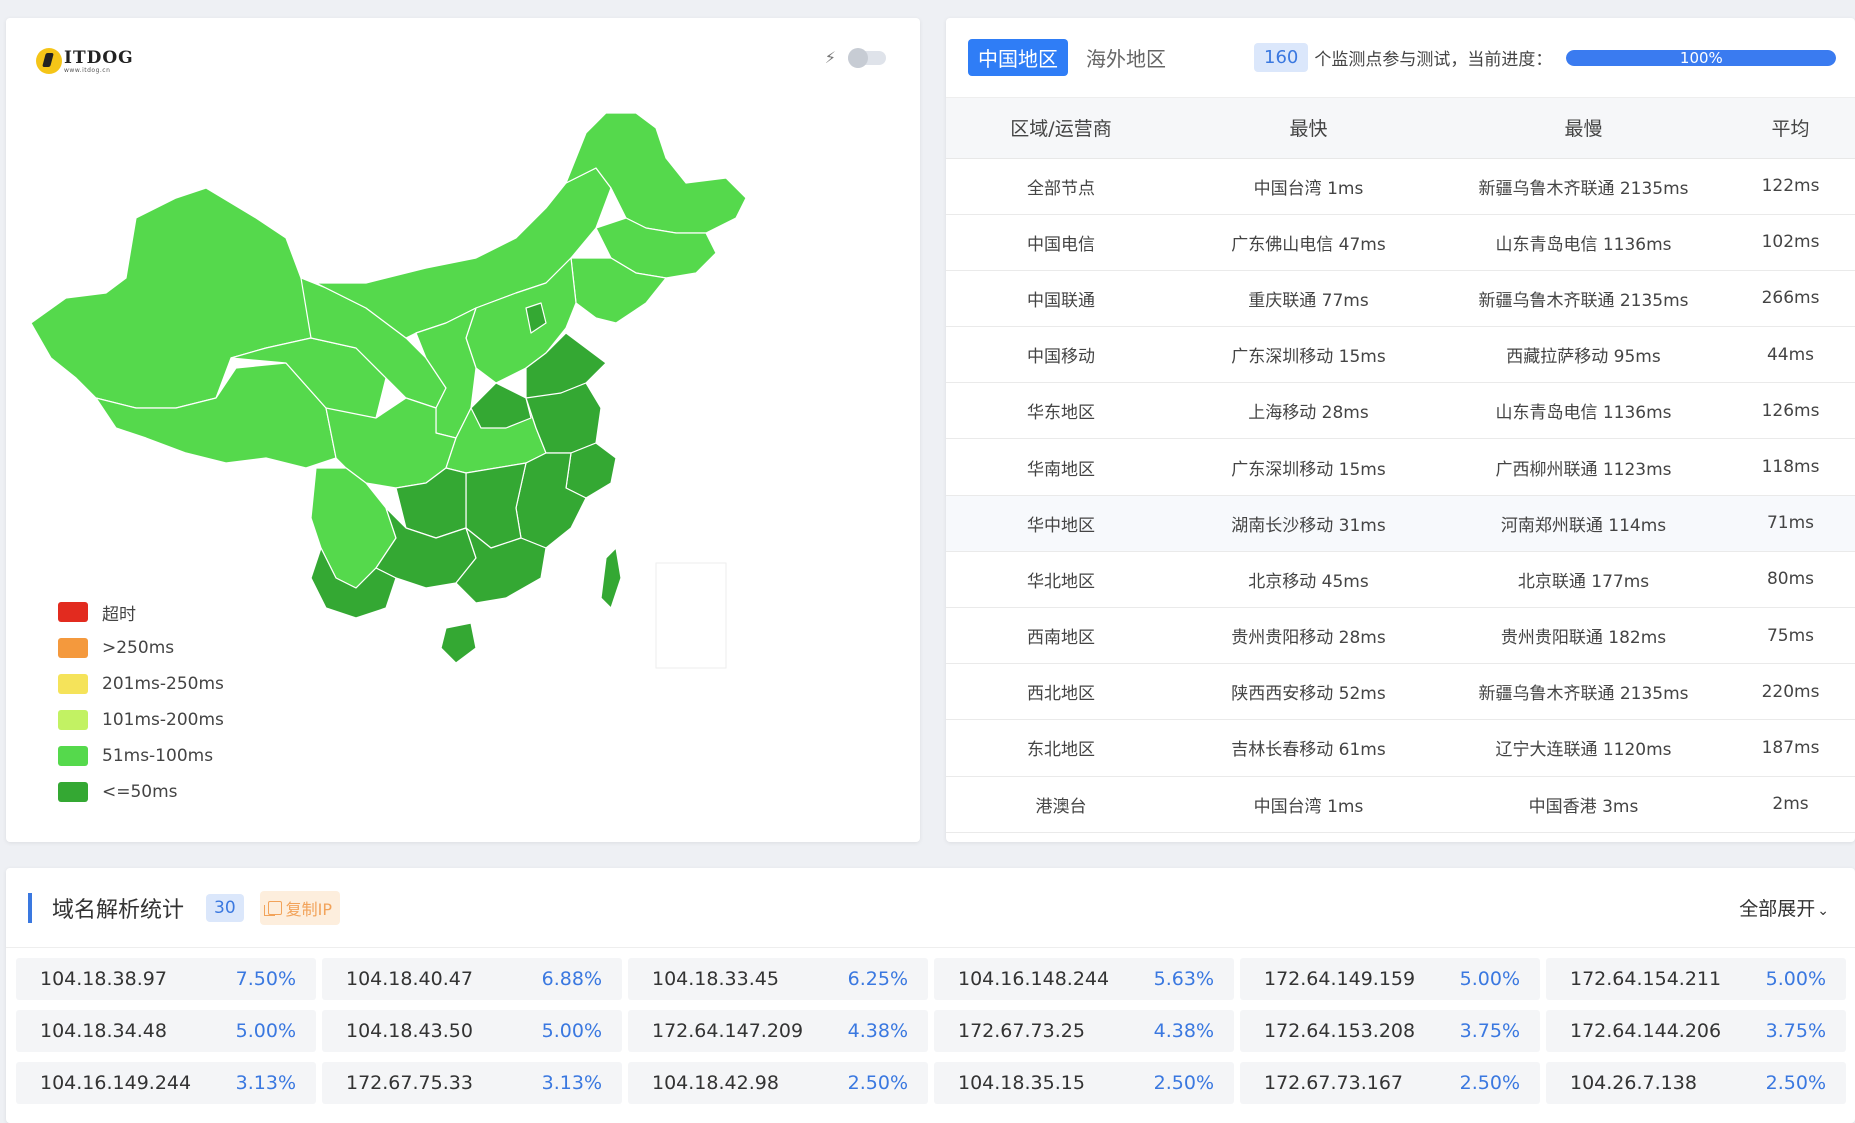 This screenshot has height=1123, width=1855. I want to click on table-row: 中国电信 广东佛山电信 47ms 山东青岛电信 1136ms 102ms, so click(1400, 242).